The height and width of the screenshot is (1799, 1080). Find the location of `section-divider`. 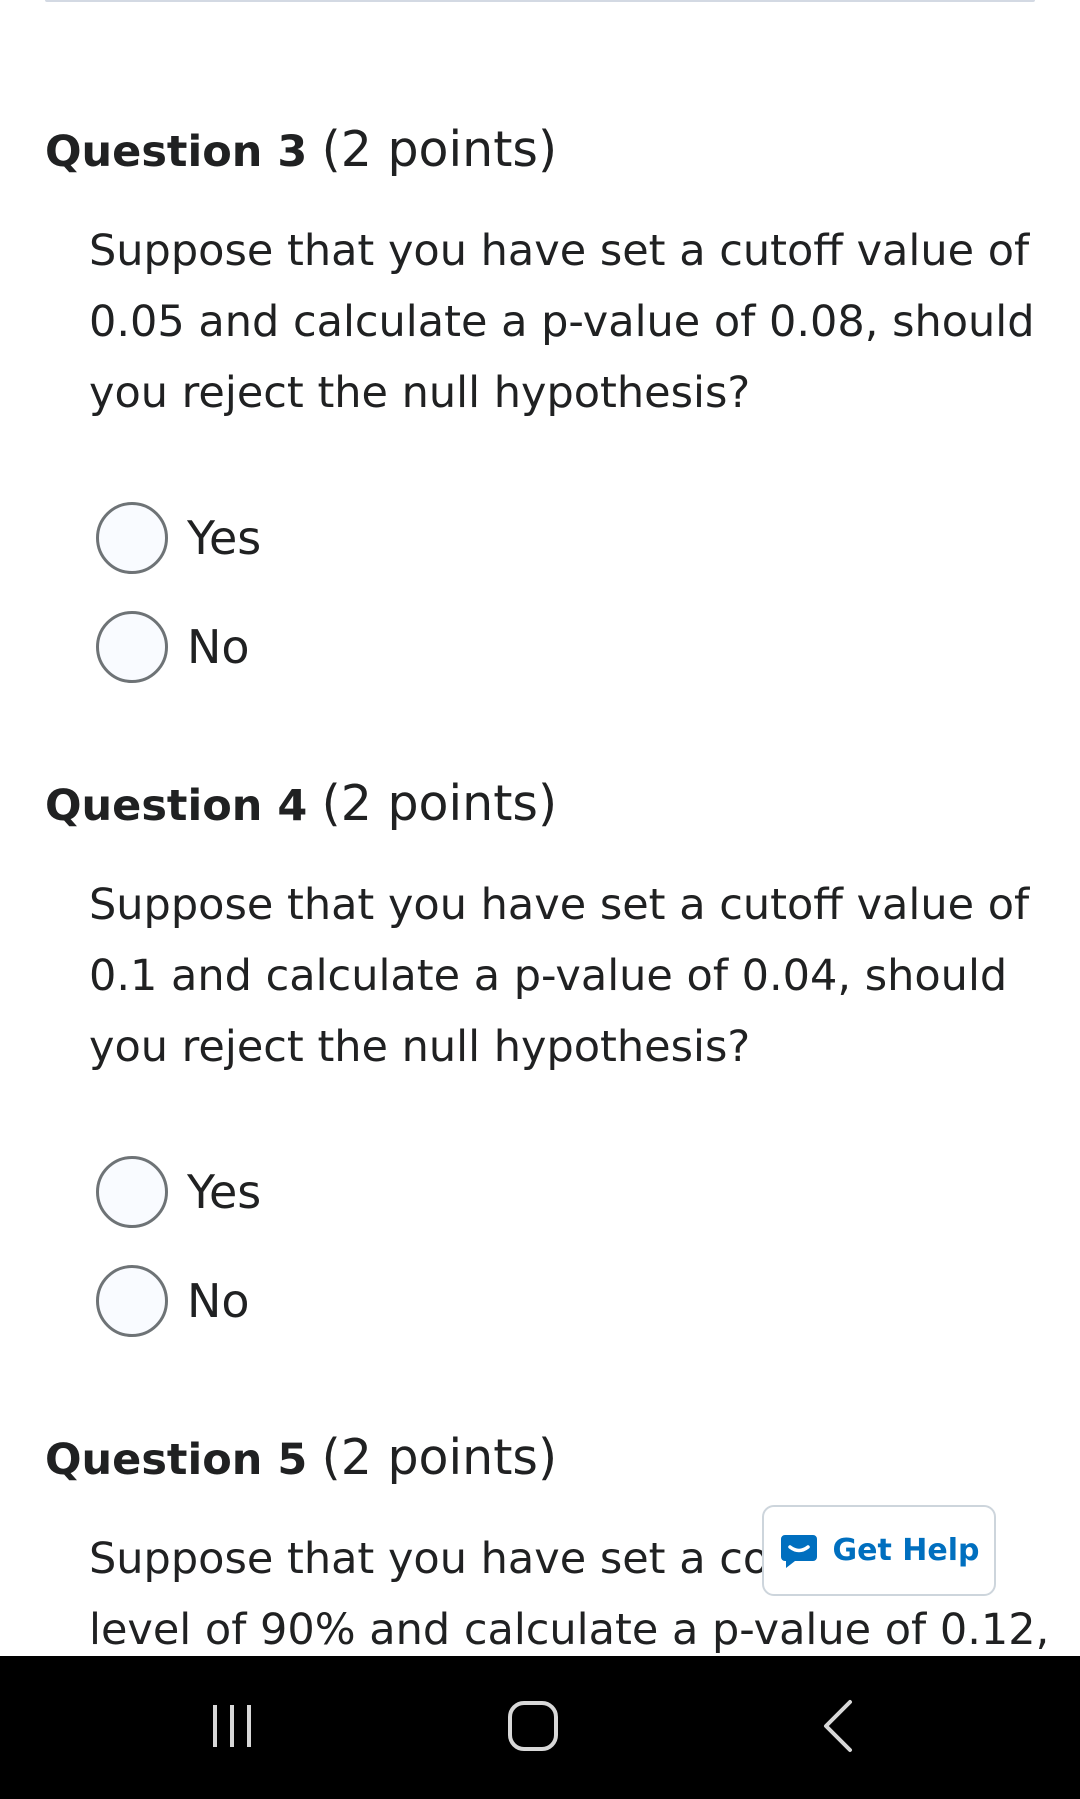

section-divider is located at coordinates (540, 1).